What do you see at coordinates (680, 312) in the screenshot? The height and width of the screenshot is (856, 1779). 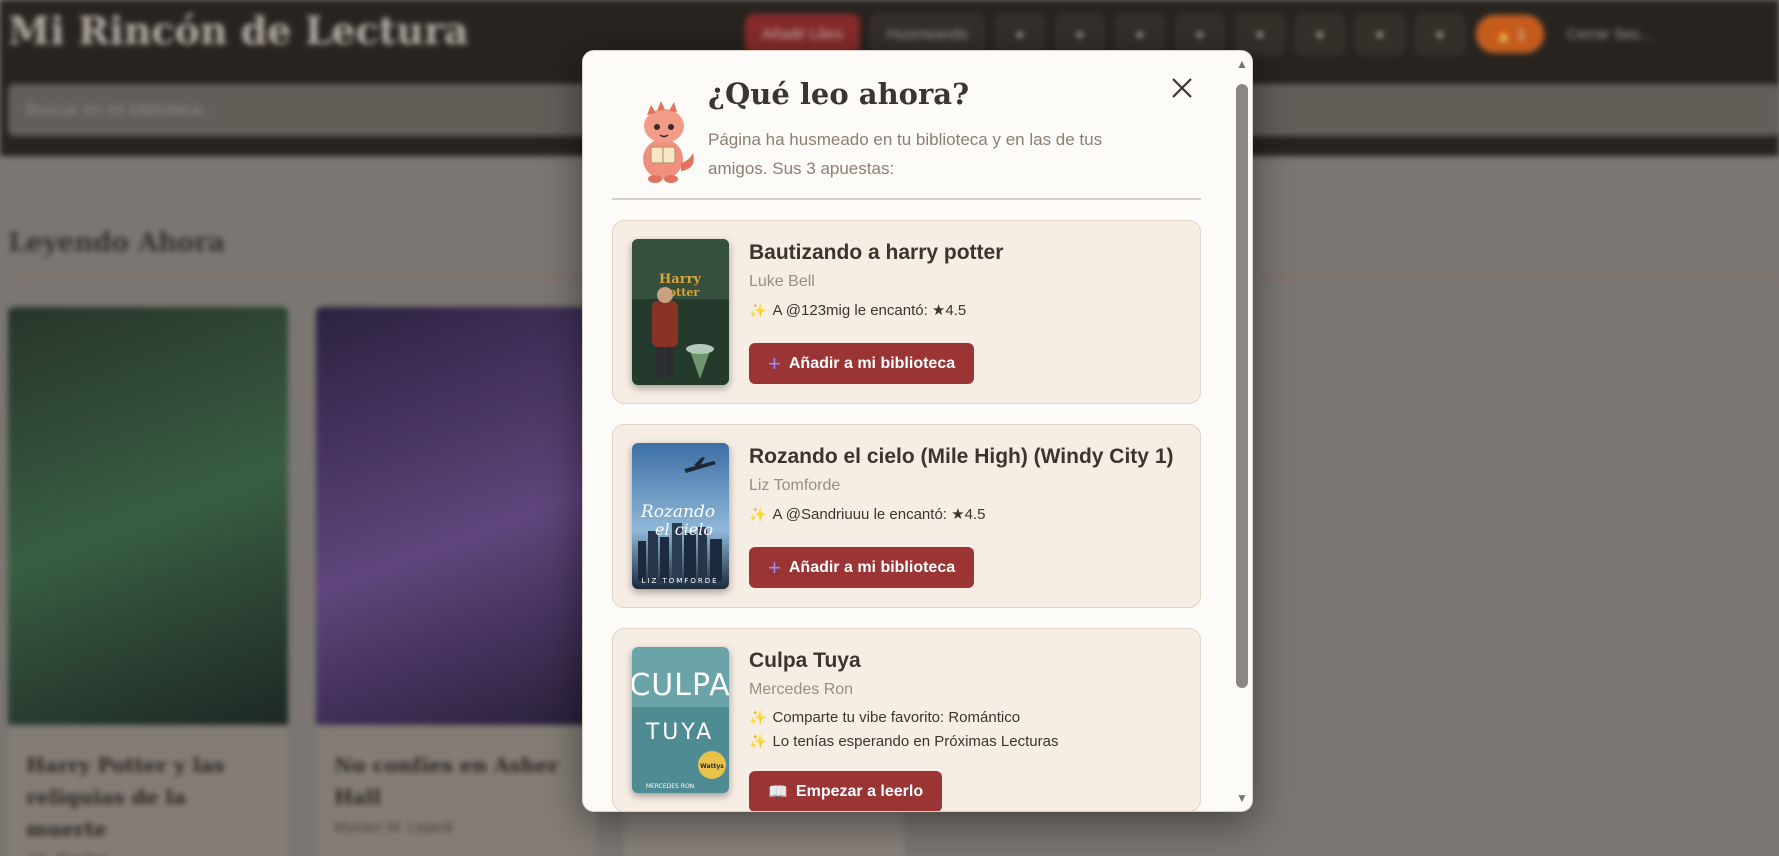 I see `book-cover: Harry Potter` at bounding box center [680, 312].